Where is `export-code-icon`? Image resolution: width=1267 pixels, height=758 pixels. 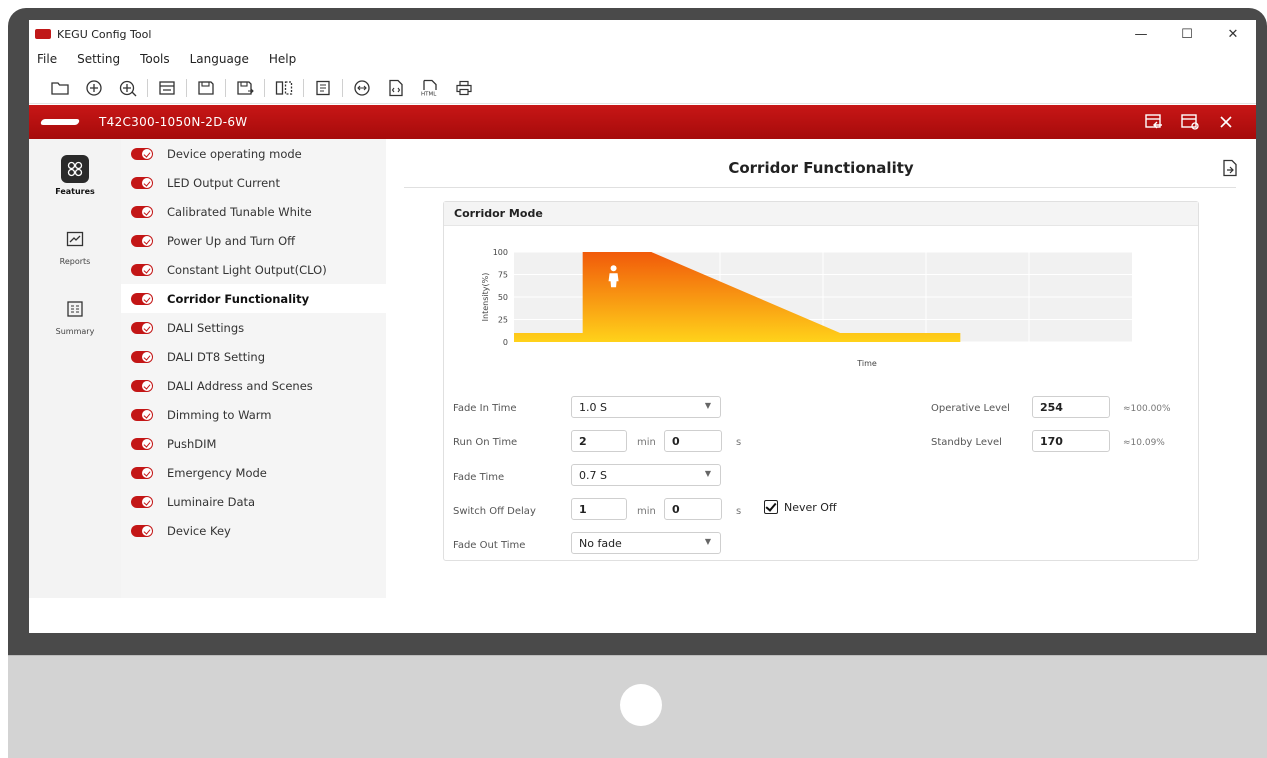 export-code-icon is located at coordinates (396, 88).